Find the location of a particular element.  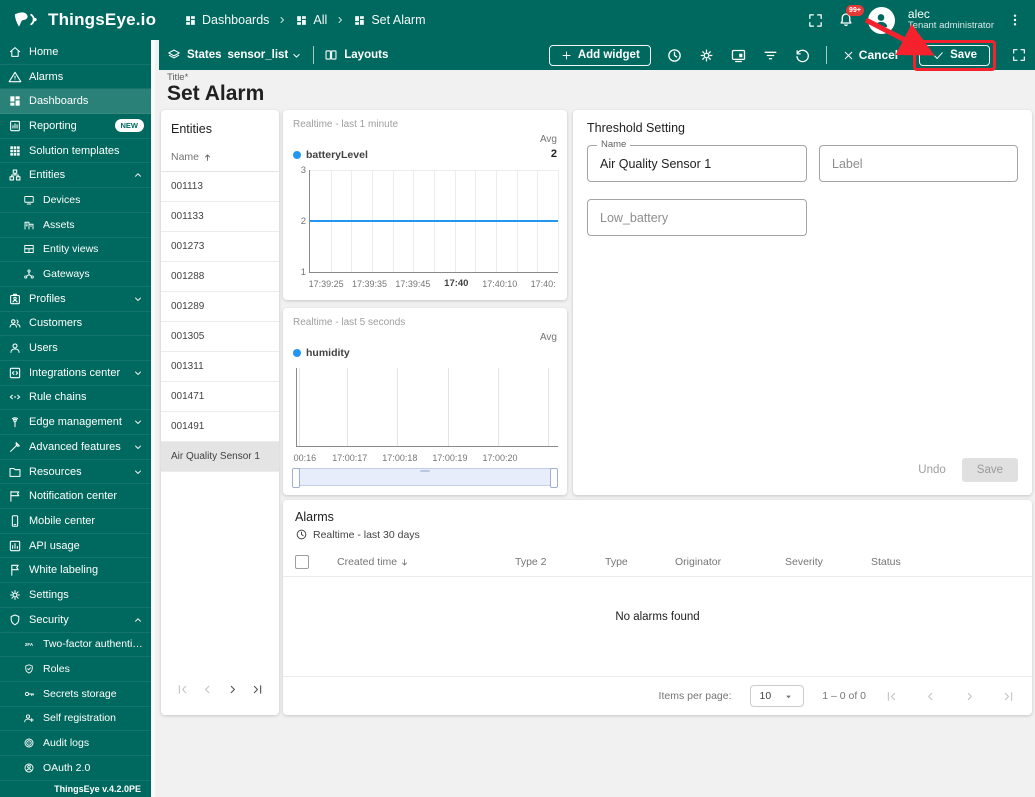

sidebar-item-entities: Entities is located at coordinates (75, 176).